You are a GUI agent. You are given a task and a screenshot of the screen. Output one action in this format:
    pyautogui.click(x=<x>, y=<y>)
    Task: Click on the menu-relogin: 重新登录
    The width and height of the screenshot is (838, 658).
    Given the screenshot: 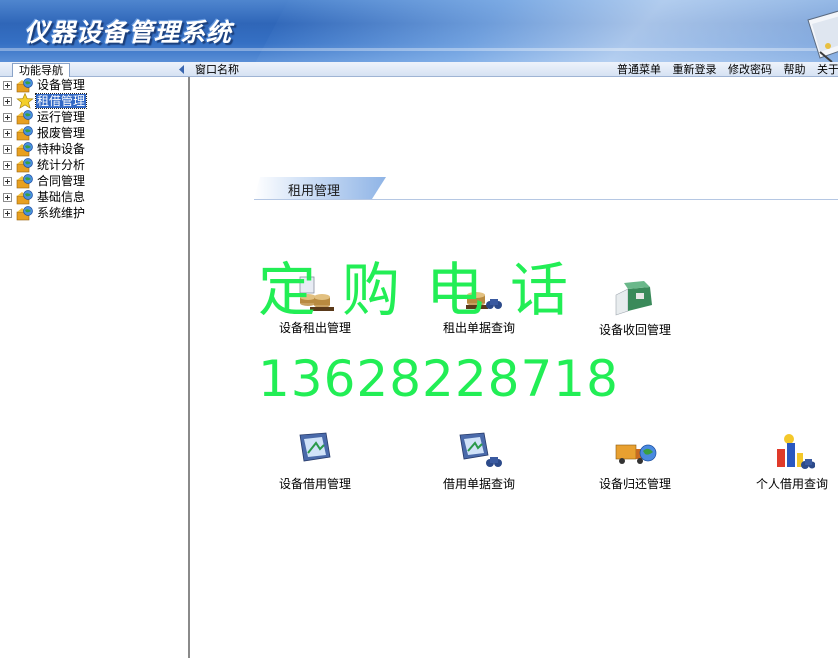 What is the action you would take?
    pyautogui.click(x=695, y=69)
    